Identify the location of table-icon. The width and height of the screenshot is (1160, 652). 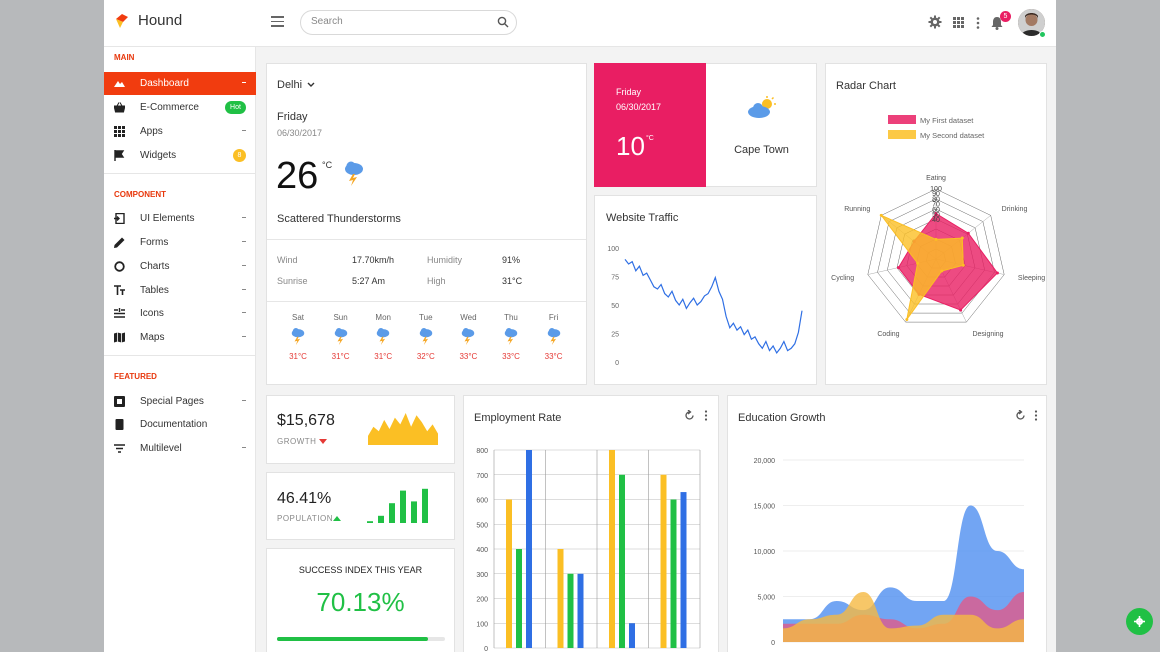
(119, 290).